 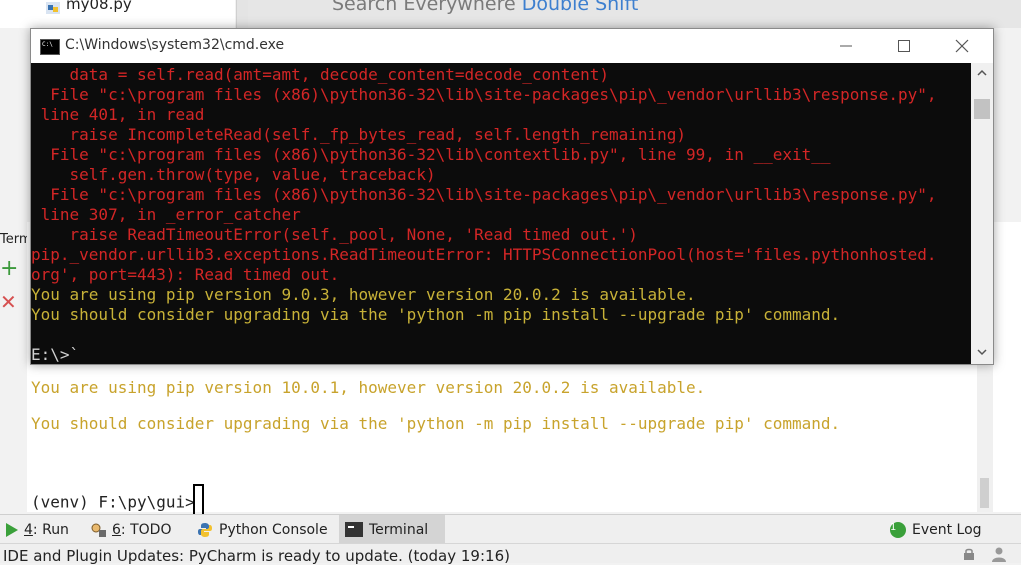 What do you see at coordinates (580, 7) in the screenshot?
I see `search-hint-shortcut: Double Shift` at bounding box center [580, 7].